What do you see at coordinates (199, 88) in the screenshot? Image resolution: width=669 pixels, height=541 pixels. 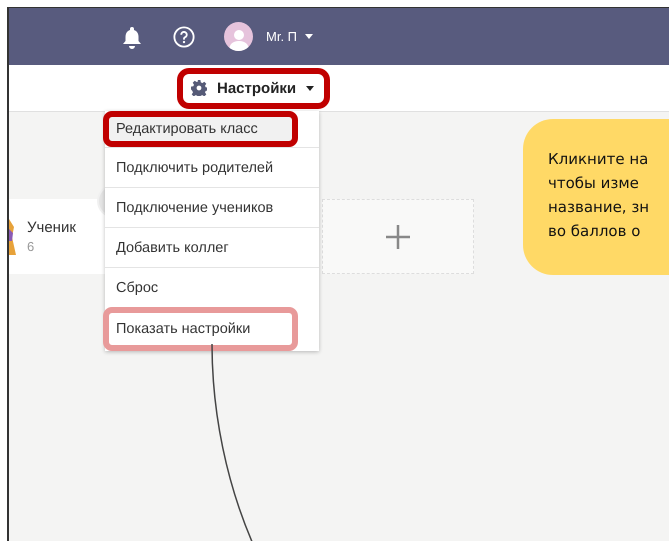 I see `gear-icon` at bounding box center [199, 88].